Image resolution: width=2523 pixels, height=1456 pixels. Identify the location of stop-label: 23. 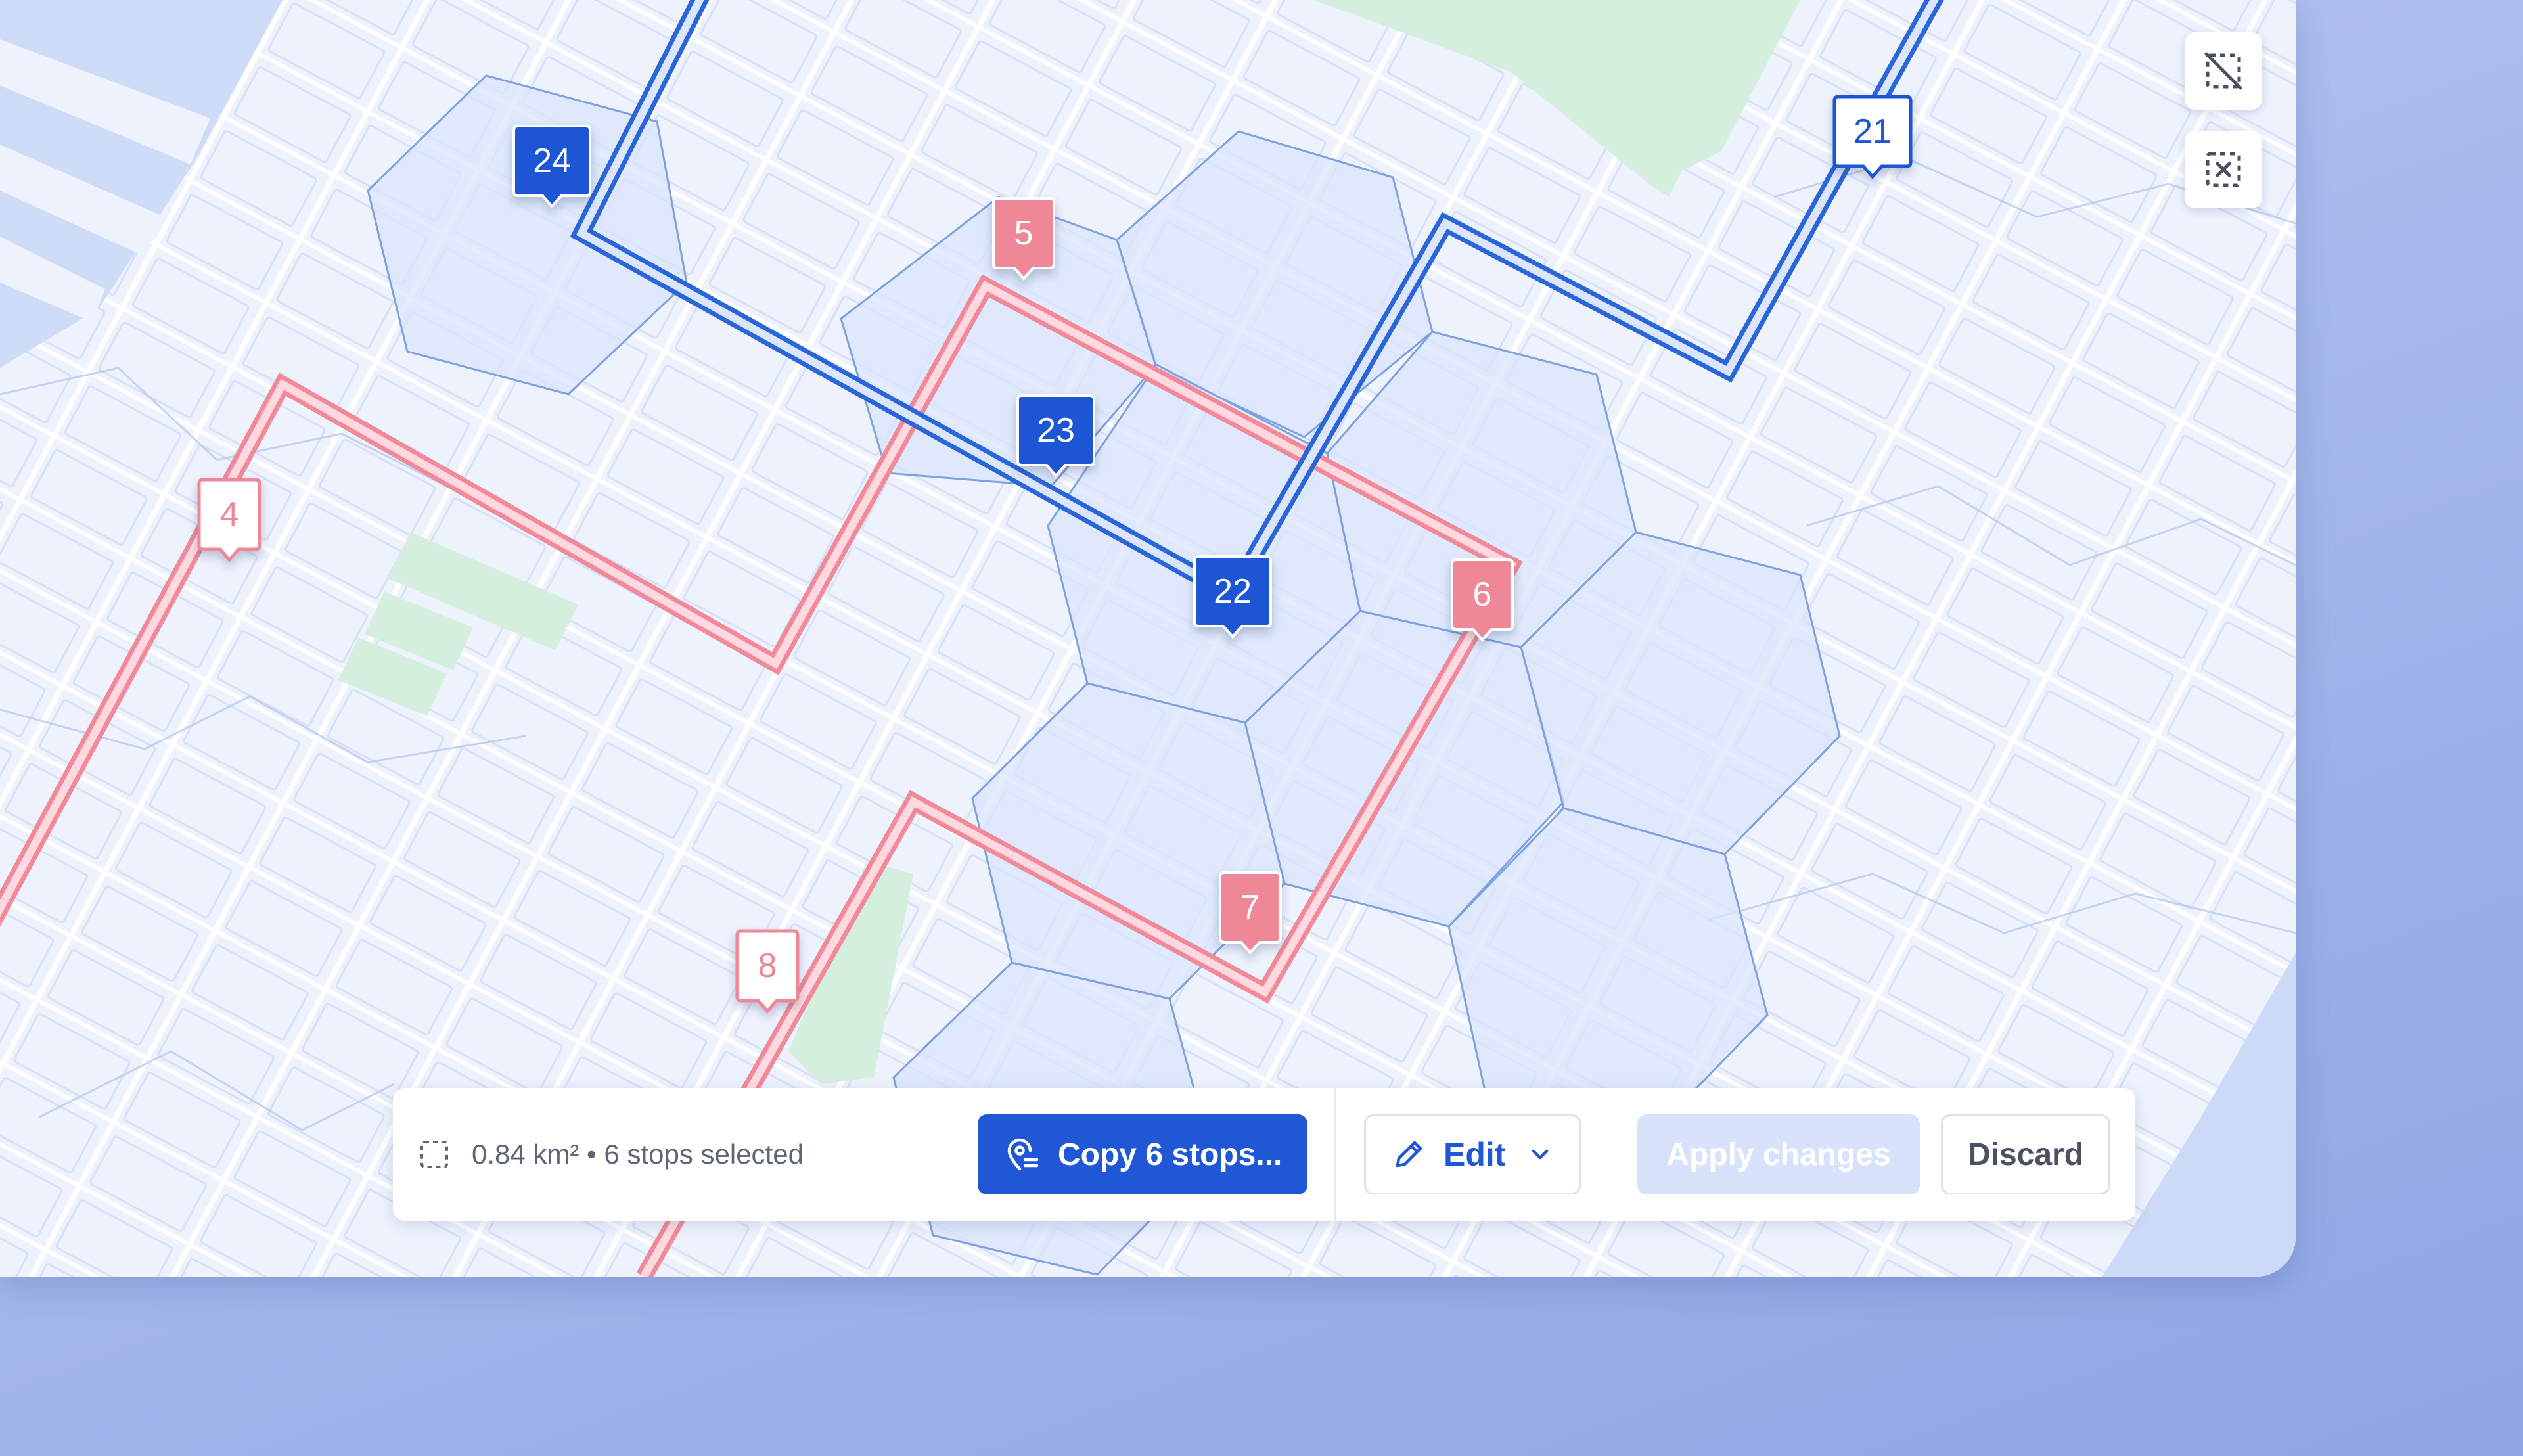
(1056, 430).